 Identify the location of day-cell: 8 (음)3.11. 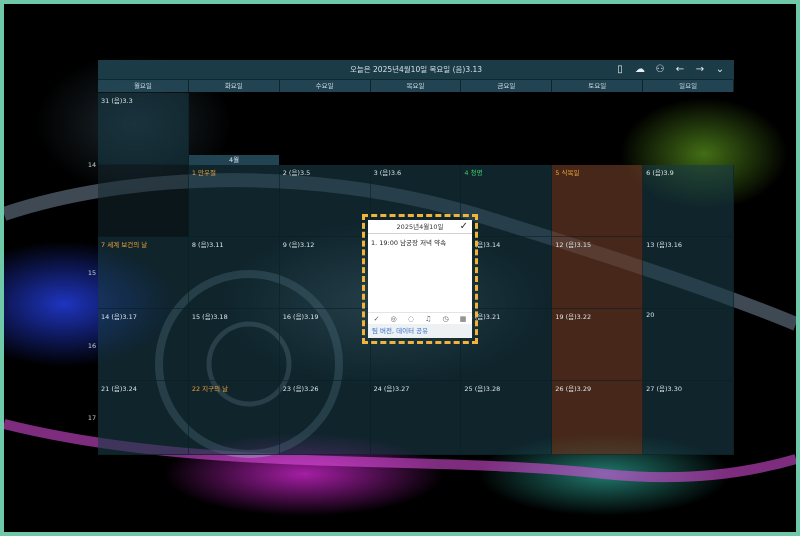
(234, 273).